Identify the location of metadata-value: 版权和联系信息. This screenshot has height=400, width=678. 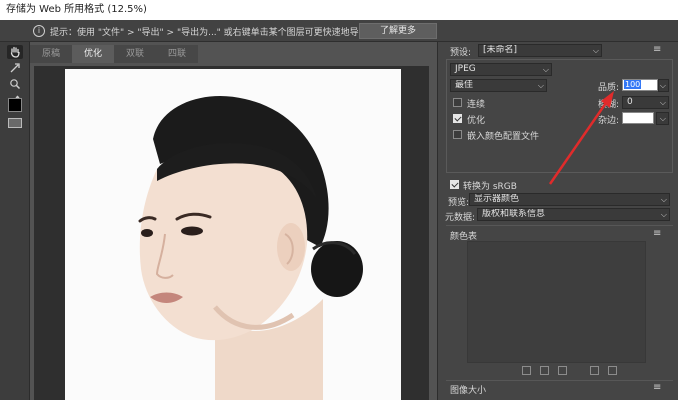
(514, 214).